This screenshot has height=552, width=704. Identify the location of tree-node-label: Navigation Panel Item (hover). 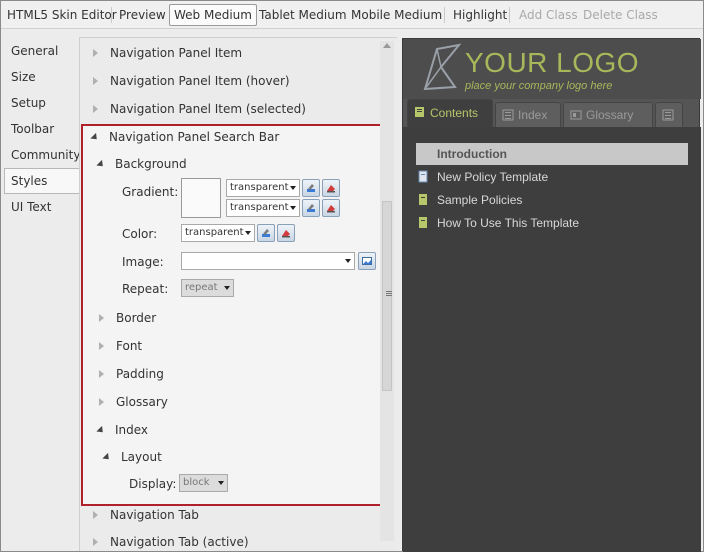
(200, 81).